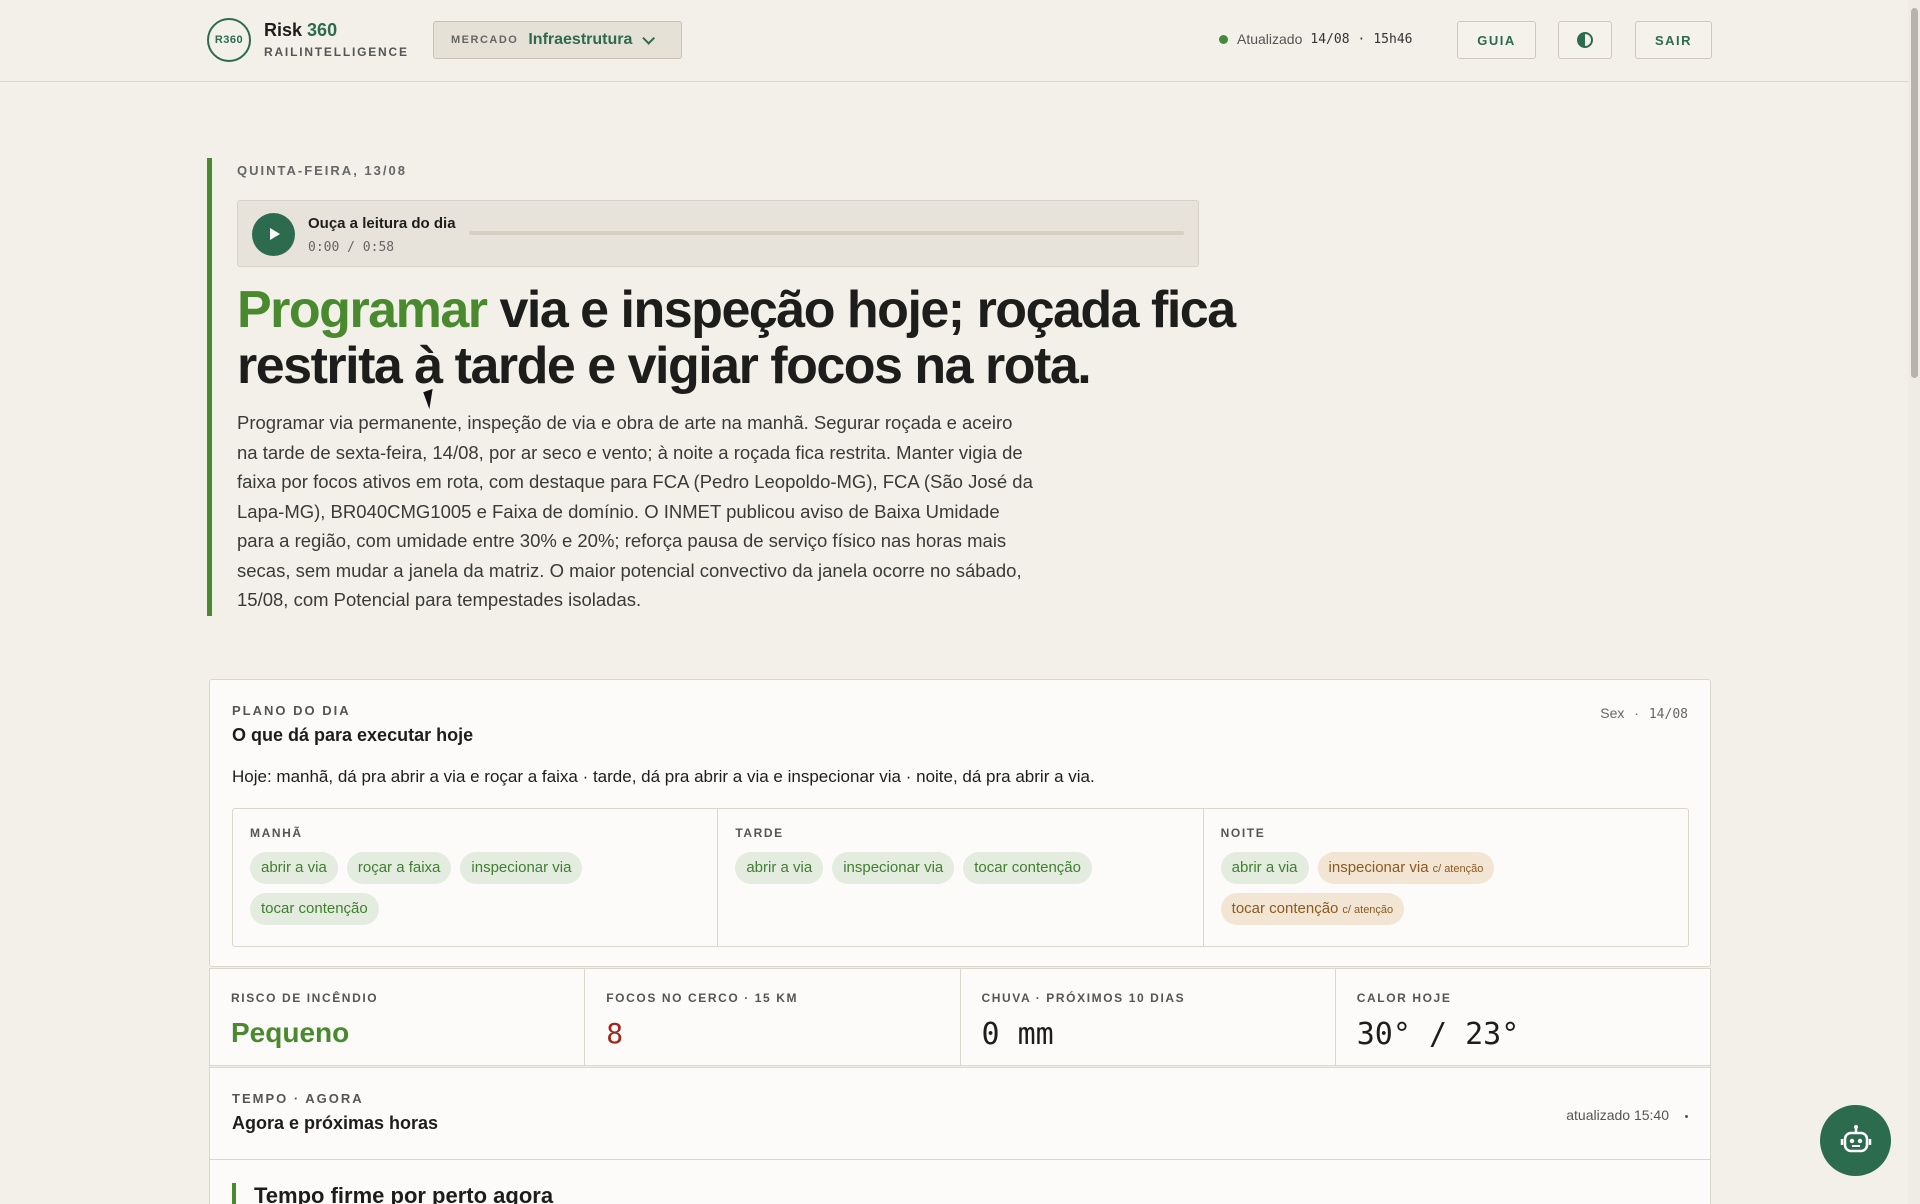  Describe the element at coordinates (1378, 867) in the screenshot. I see `tag-label: inspecionar via` at that location.